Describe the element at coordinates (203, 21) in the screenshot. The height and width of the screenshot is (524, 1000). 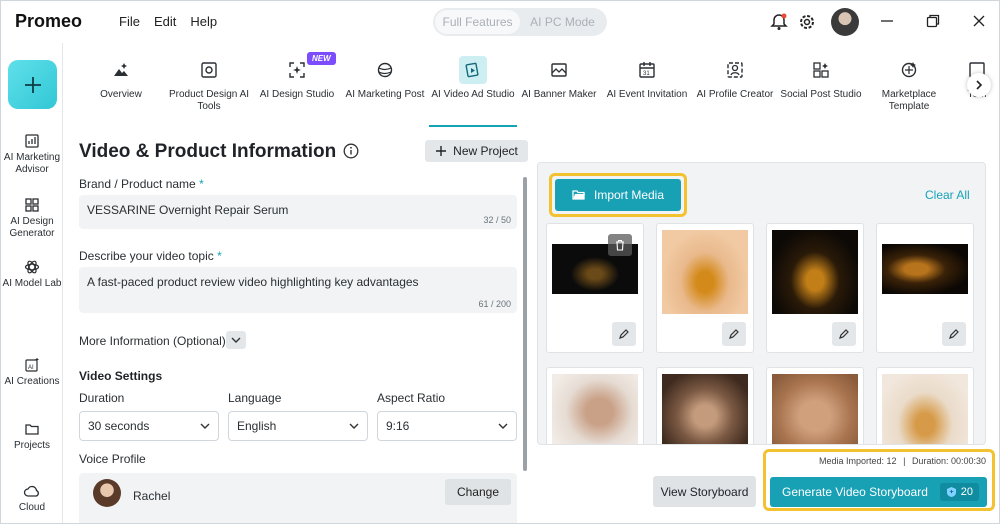
I see `menu-help: Help` at that location.